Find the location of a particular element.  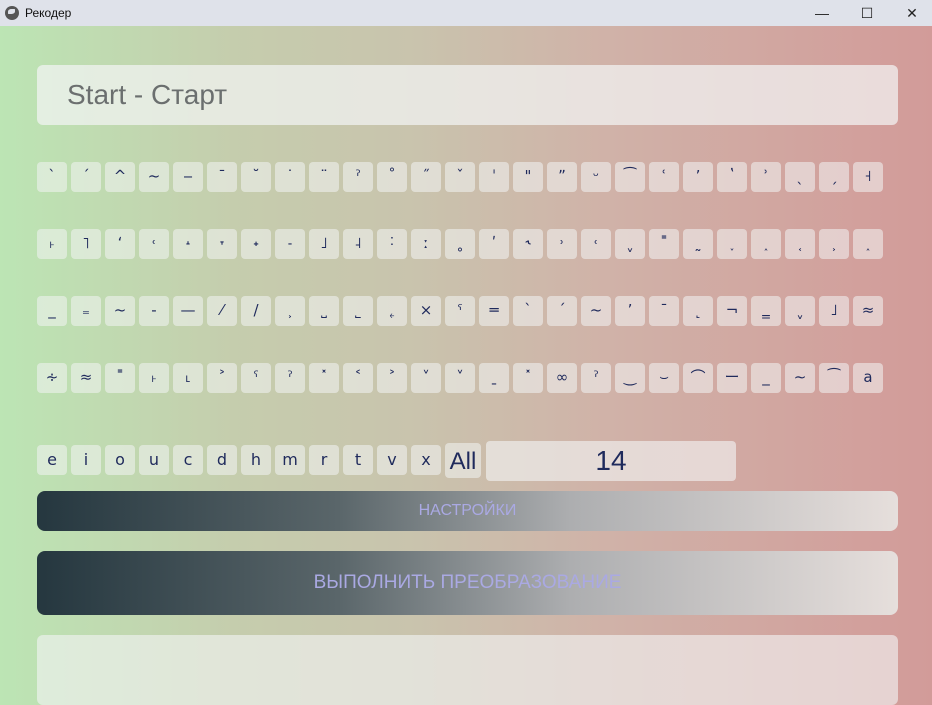

diacritic-key: ˘ is located at coordinates (256, 177).